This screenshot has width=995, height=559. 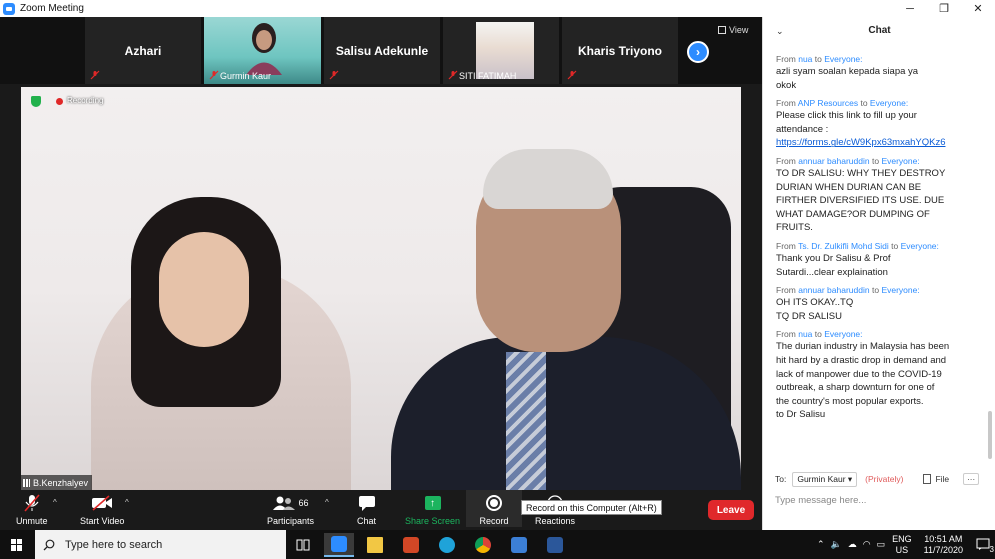 What do you see at coordinates (246, 76) in the screenshot?
I see `participant-name: Gurmin Kaur` at bounding box center [246, 76].